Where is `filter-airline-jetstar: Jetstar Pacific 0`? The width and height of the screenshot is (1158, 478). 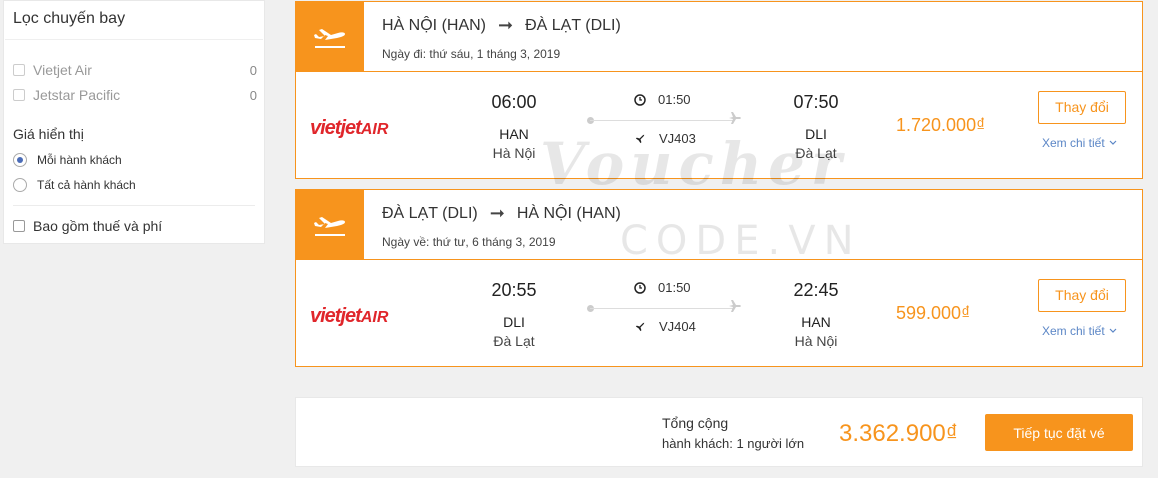
filter-airline-jetstar: Jetstar Pacific 0 is located at coordinates (135, 95).